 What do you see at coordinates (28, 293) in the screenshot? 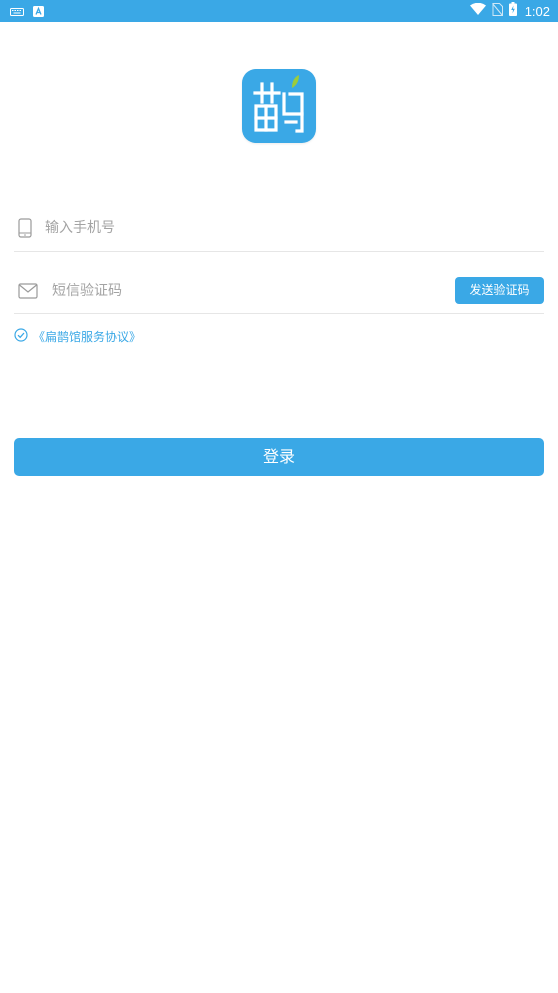
I see `mail-icon` at bounding box center [28, 293].